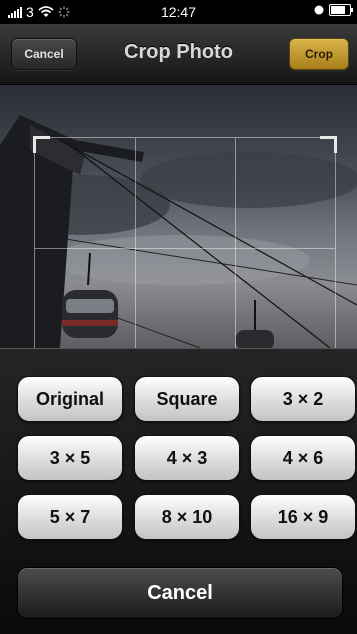  Describe the element at coordinates (41, 144) in the screenshot. I see `crop-handle-top-left` at that location.